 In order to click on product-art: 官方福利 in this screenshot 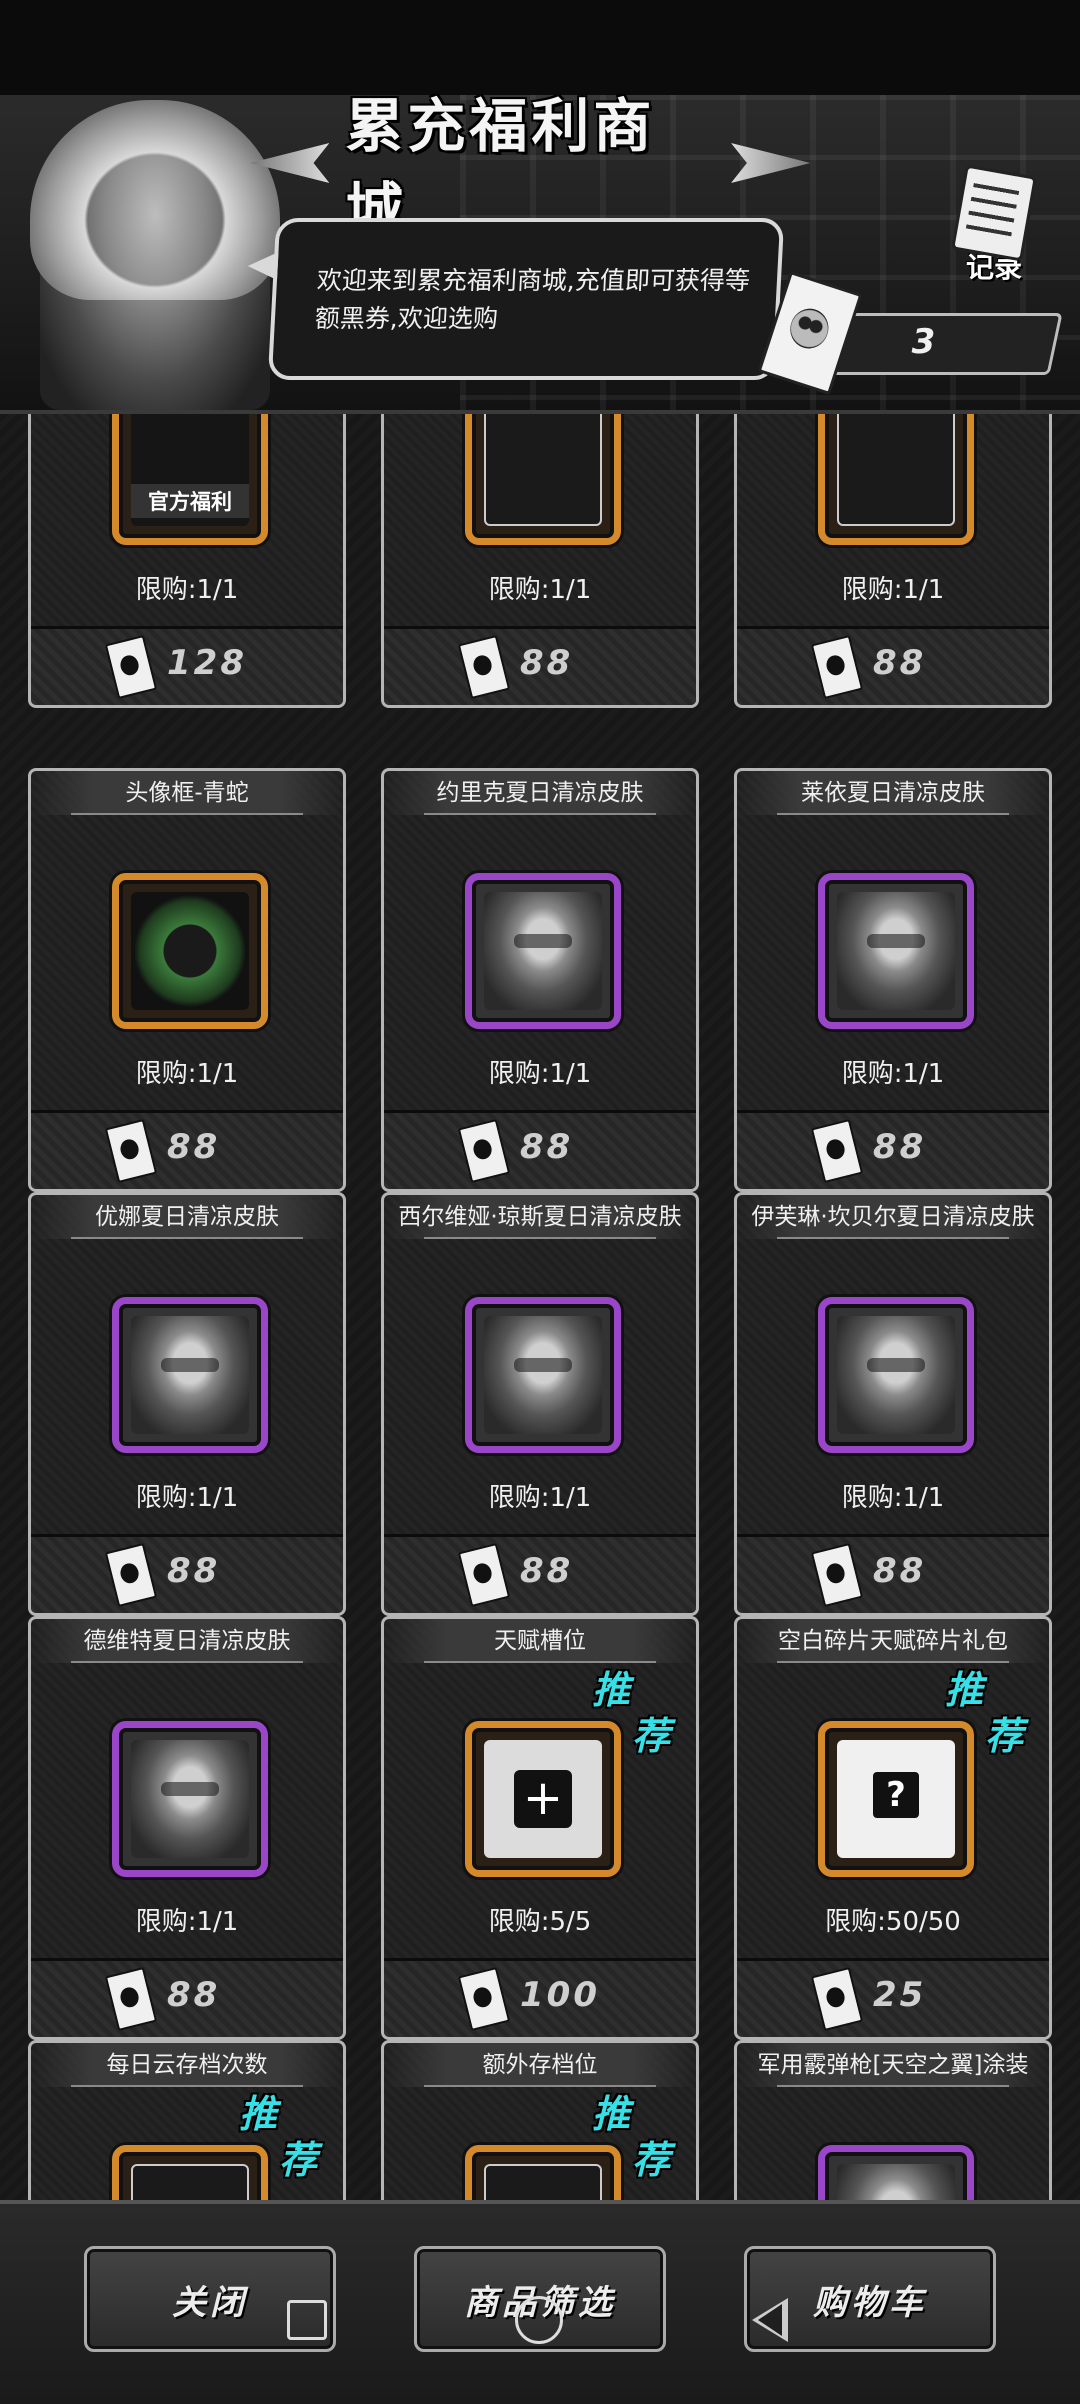, I will do `click(190, 470)`.